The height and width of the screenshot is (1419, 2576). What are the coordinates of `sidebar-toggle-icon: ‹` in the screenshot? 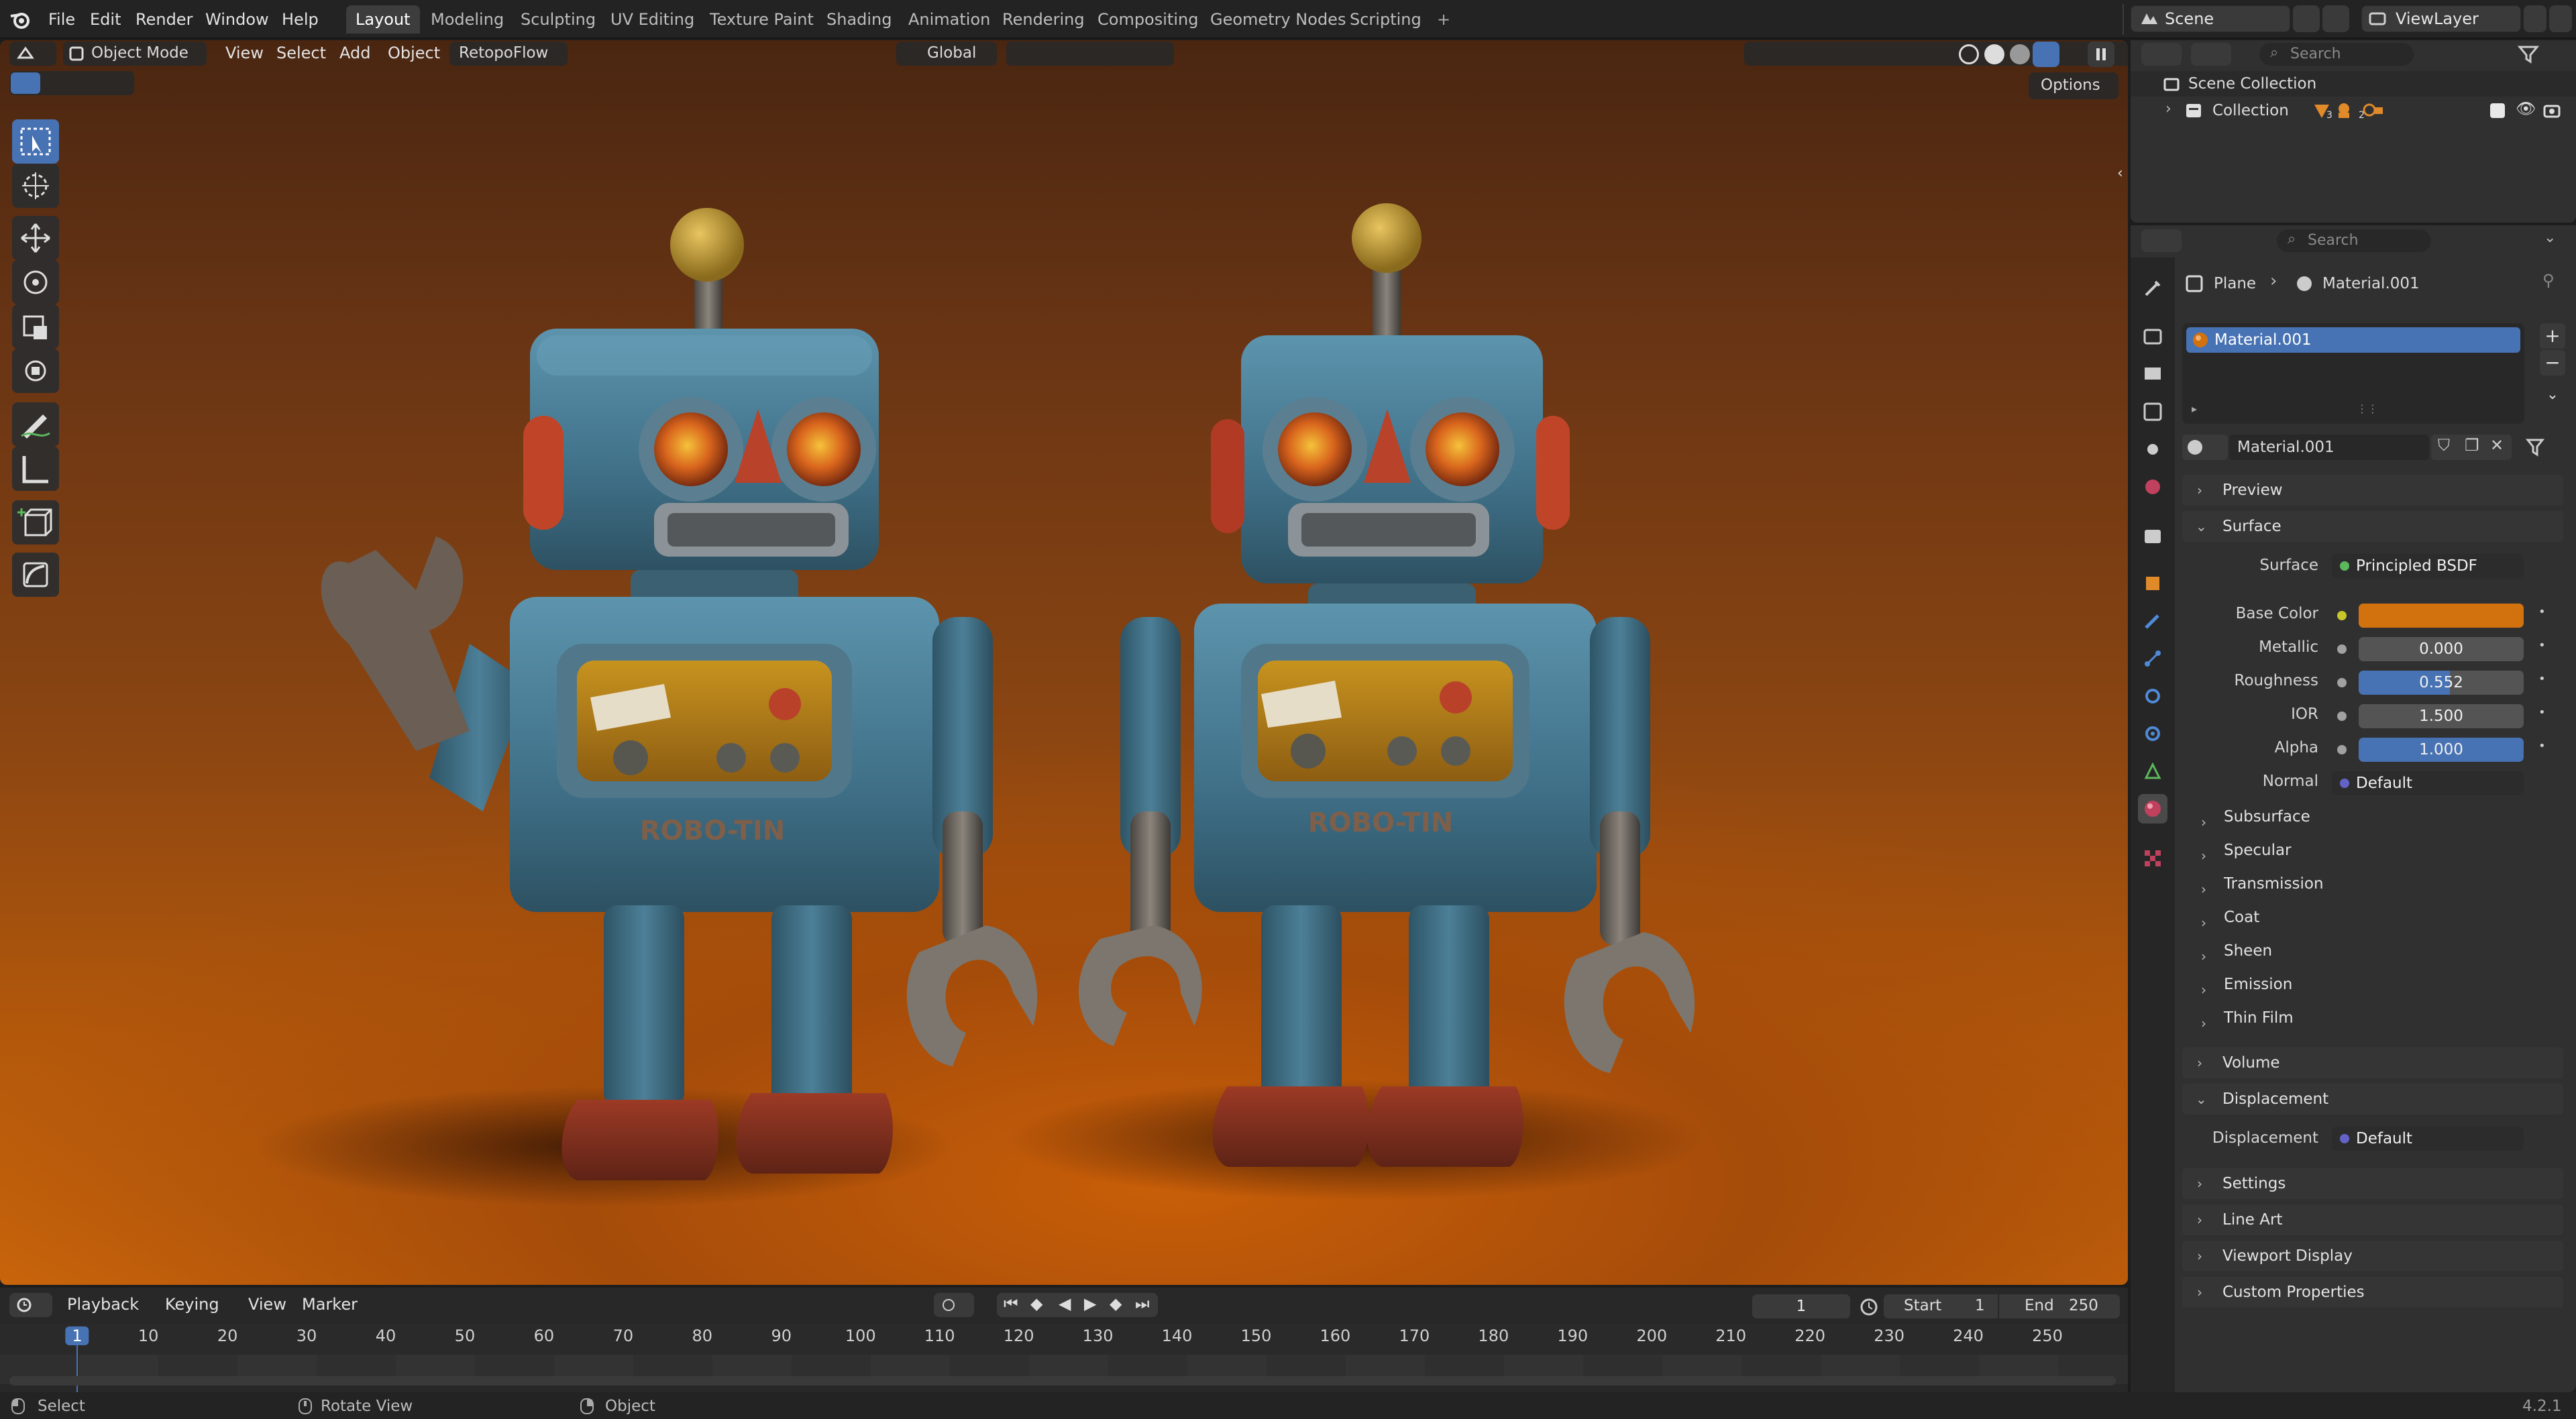 It's located at (2120, 174).